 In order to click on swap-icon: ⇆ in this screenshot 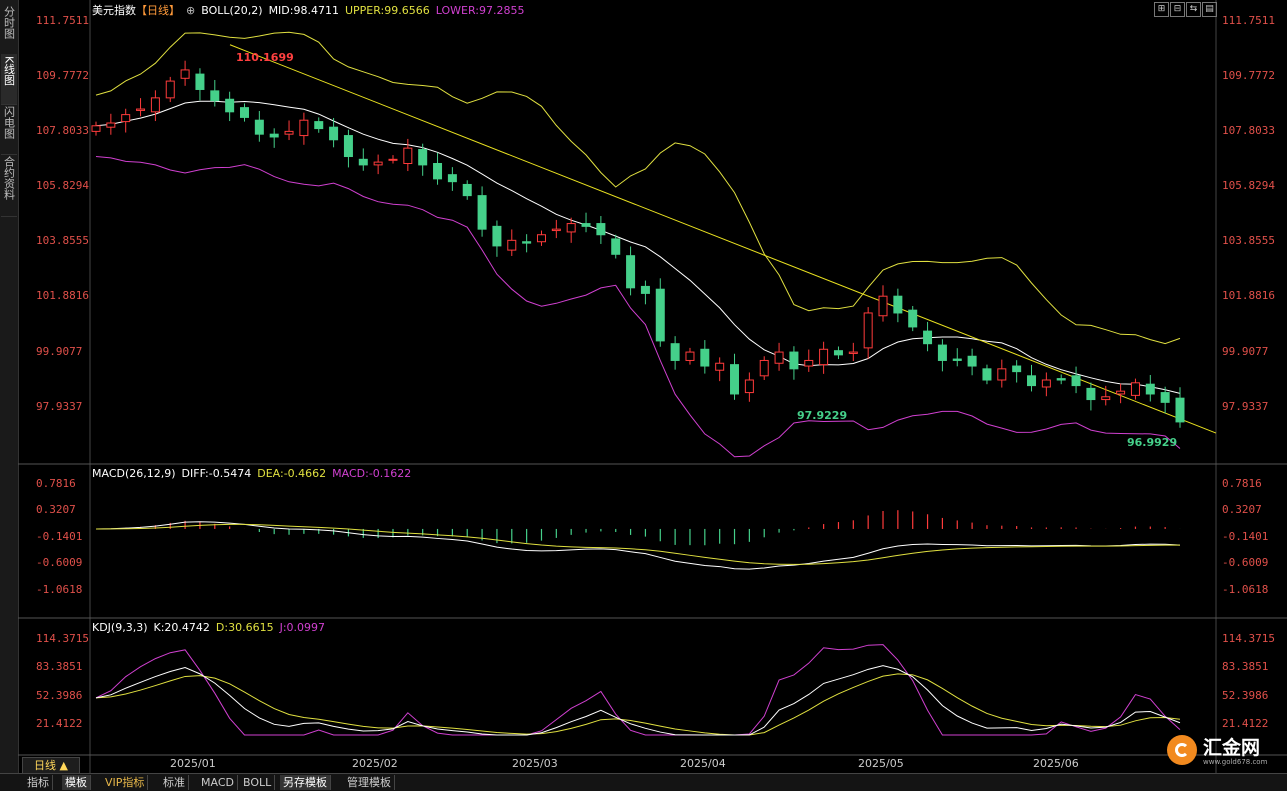, I will do `click(1193, 9)`.